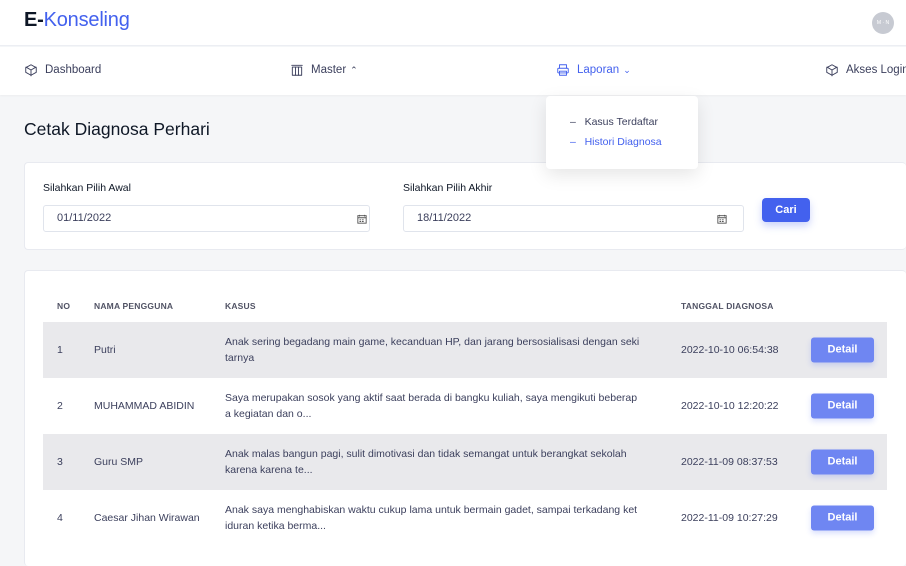  Describe the element at coordinates (144, 406) in the screenshot. I see `row-name: MUHAMMAD ABIDIN` at that location.